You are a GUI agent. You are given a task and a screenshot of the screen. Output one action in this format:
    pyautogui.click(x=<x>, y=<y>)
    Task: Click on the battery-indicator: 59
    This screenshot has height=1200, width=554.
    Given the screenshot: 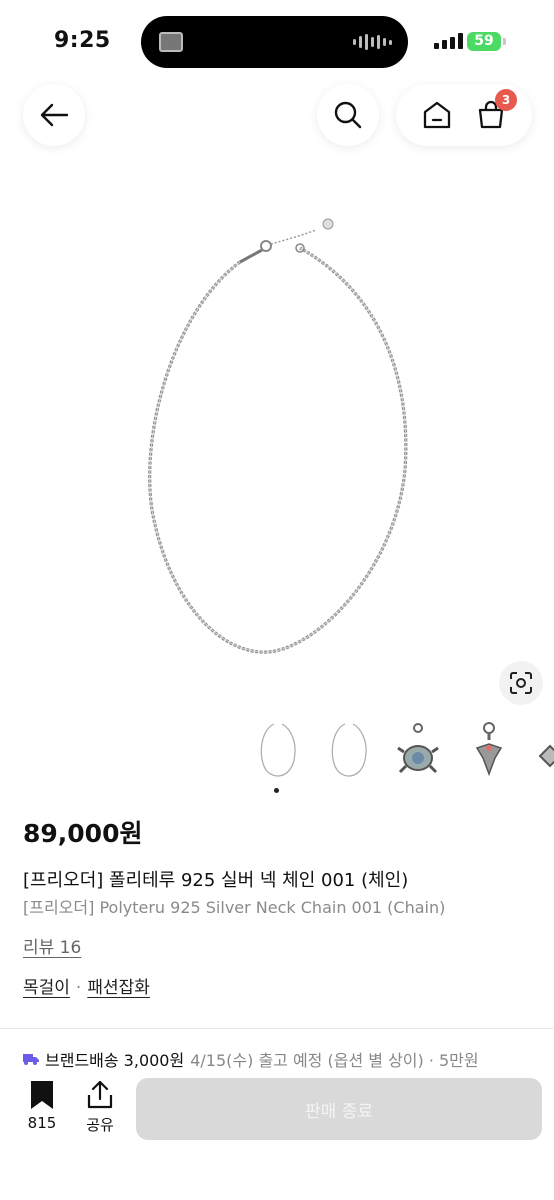 What is the action you would take?
    pyautogui.click(x=484, y=41)
    